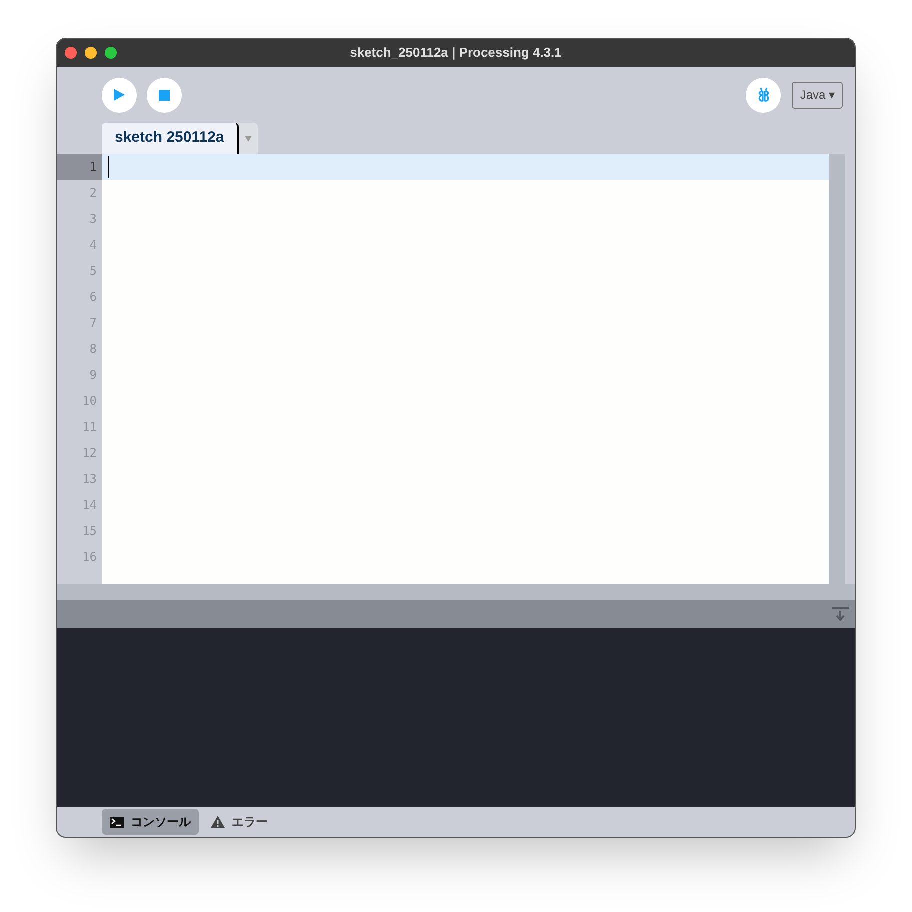  I want to click on butterfly-icon, so click(763, 95).